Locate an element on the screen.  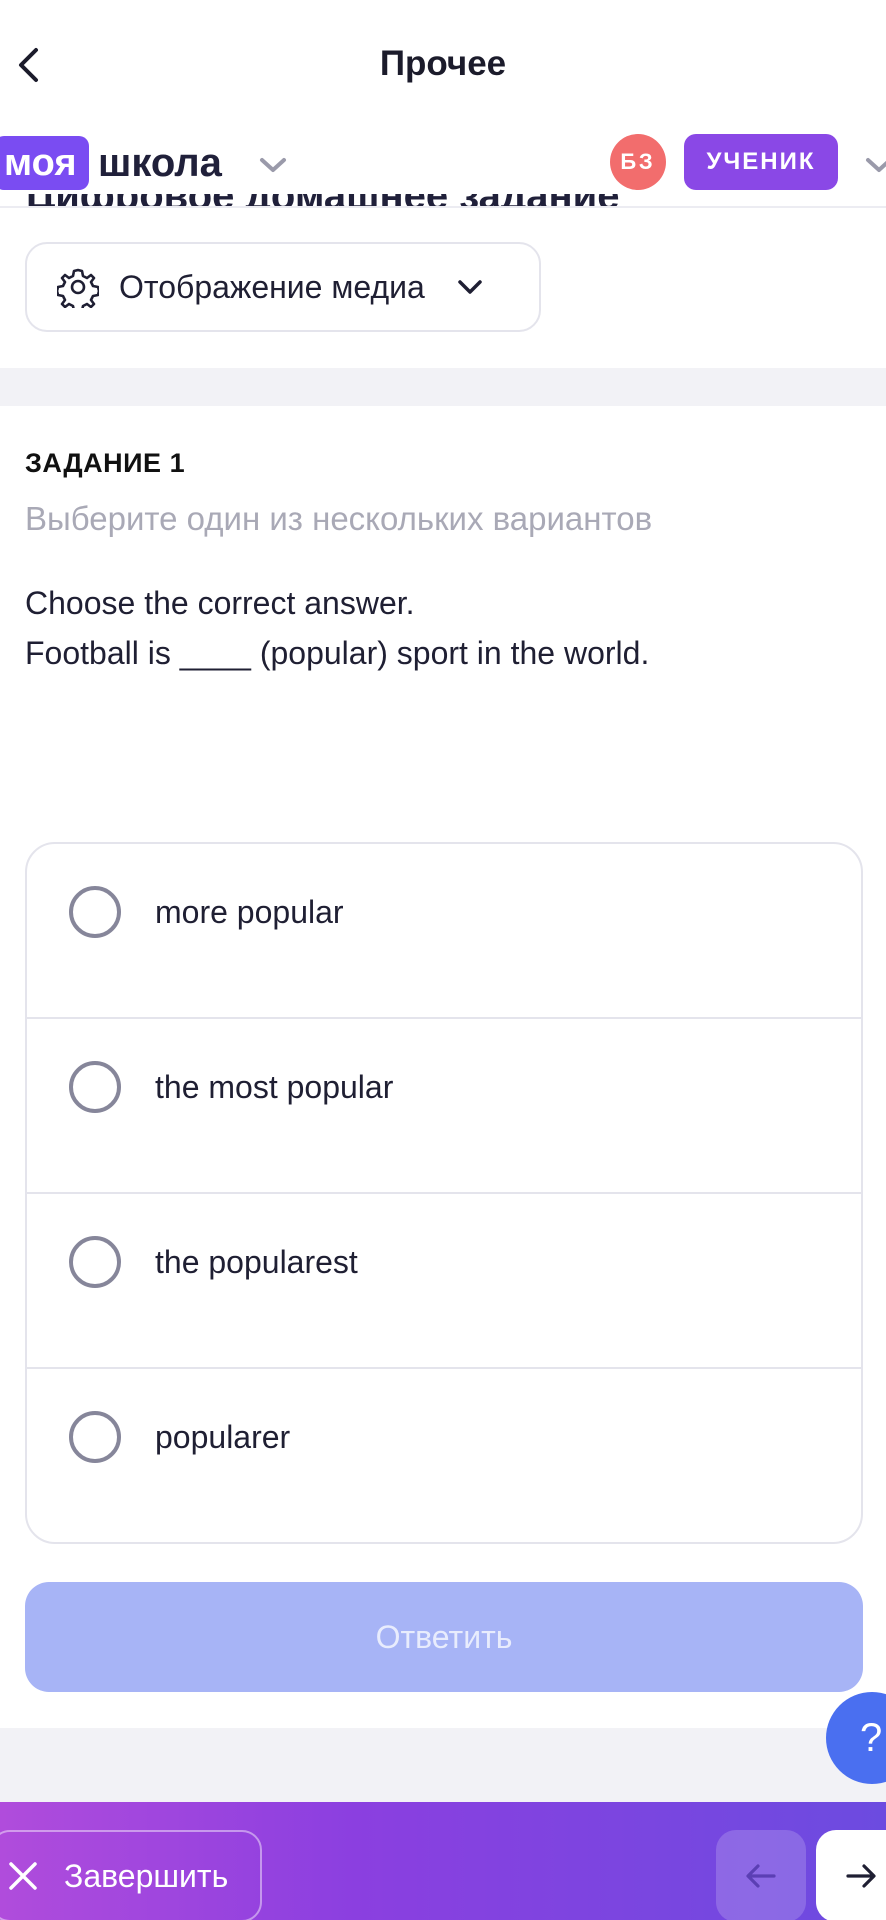
task-number: ЗАДАНИЕ 1 is located at coordinates (105, 463).